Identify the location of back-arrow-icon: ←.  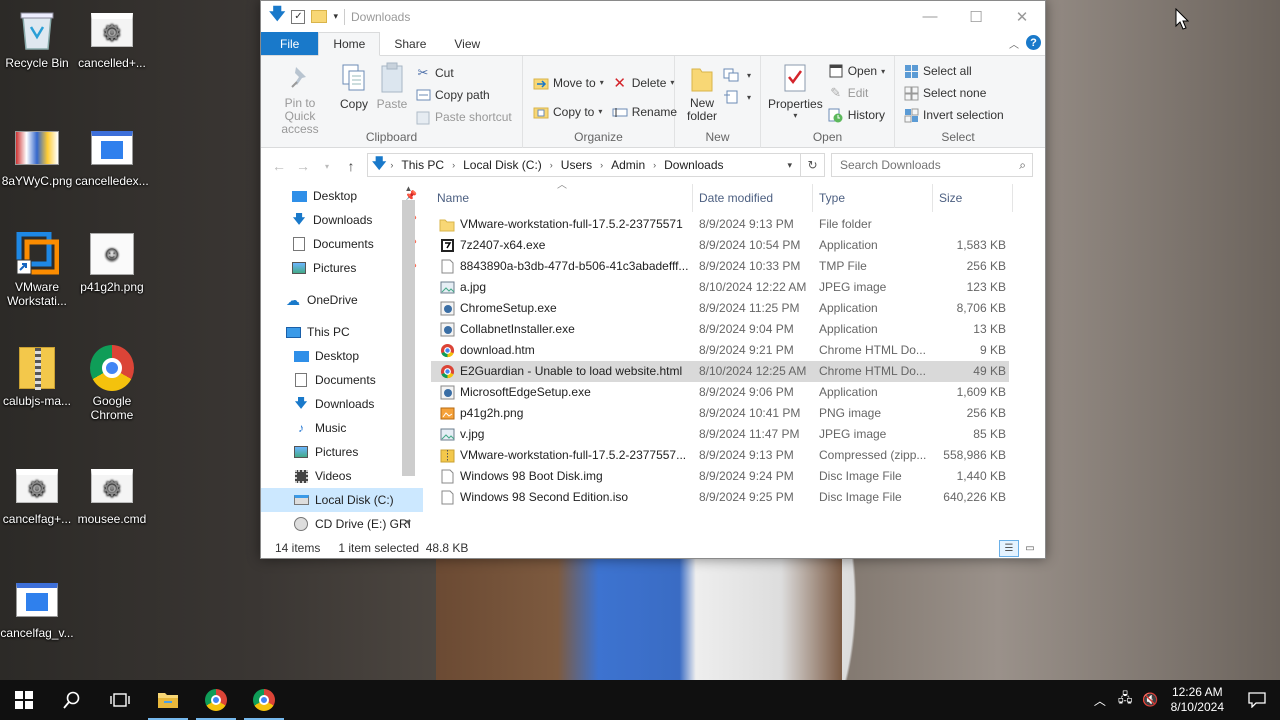
(279, 166).